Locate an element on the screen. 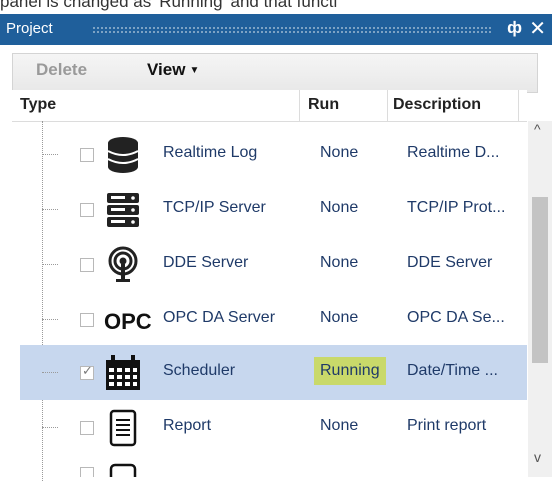 The height and width of the screenshot is (481, 552). row-type-name: TCP/IP Server is located at coordinates (214, 207).